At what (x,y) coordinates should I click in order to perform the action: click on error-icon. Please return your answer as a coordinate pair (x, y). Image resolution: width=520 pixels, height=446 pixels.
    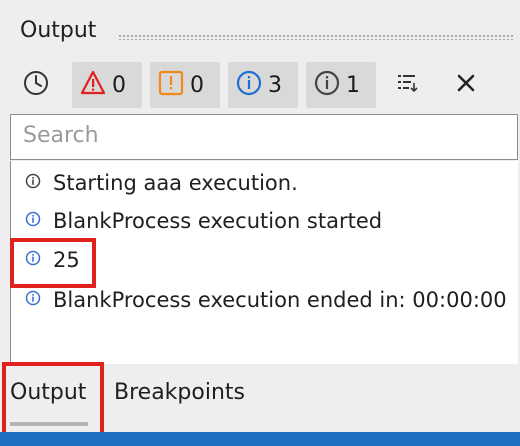
    Looking at the image, I should click on (93, 85).